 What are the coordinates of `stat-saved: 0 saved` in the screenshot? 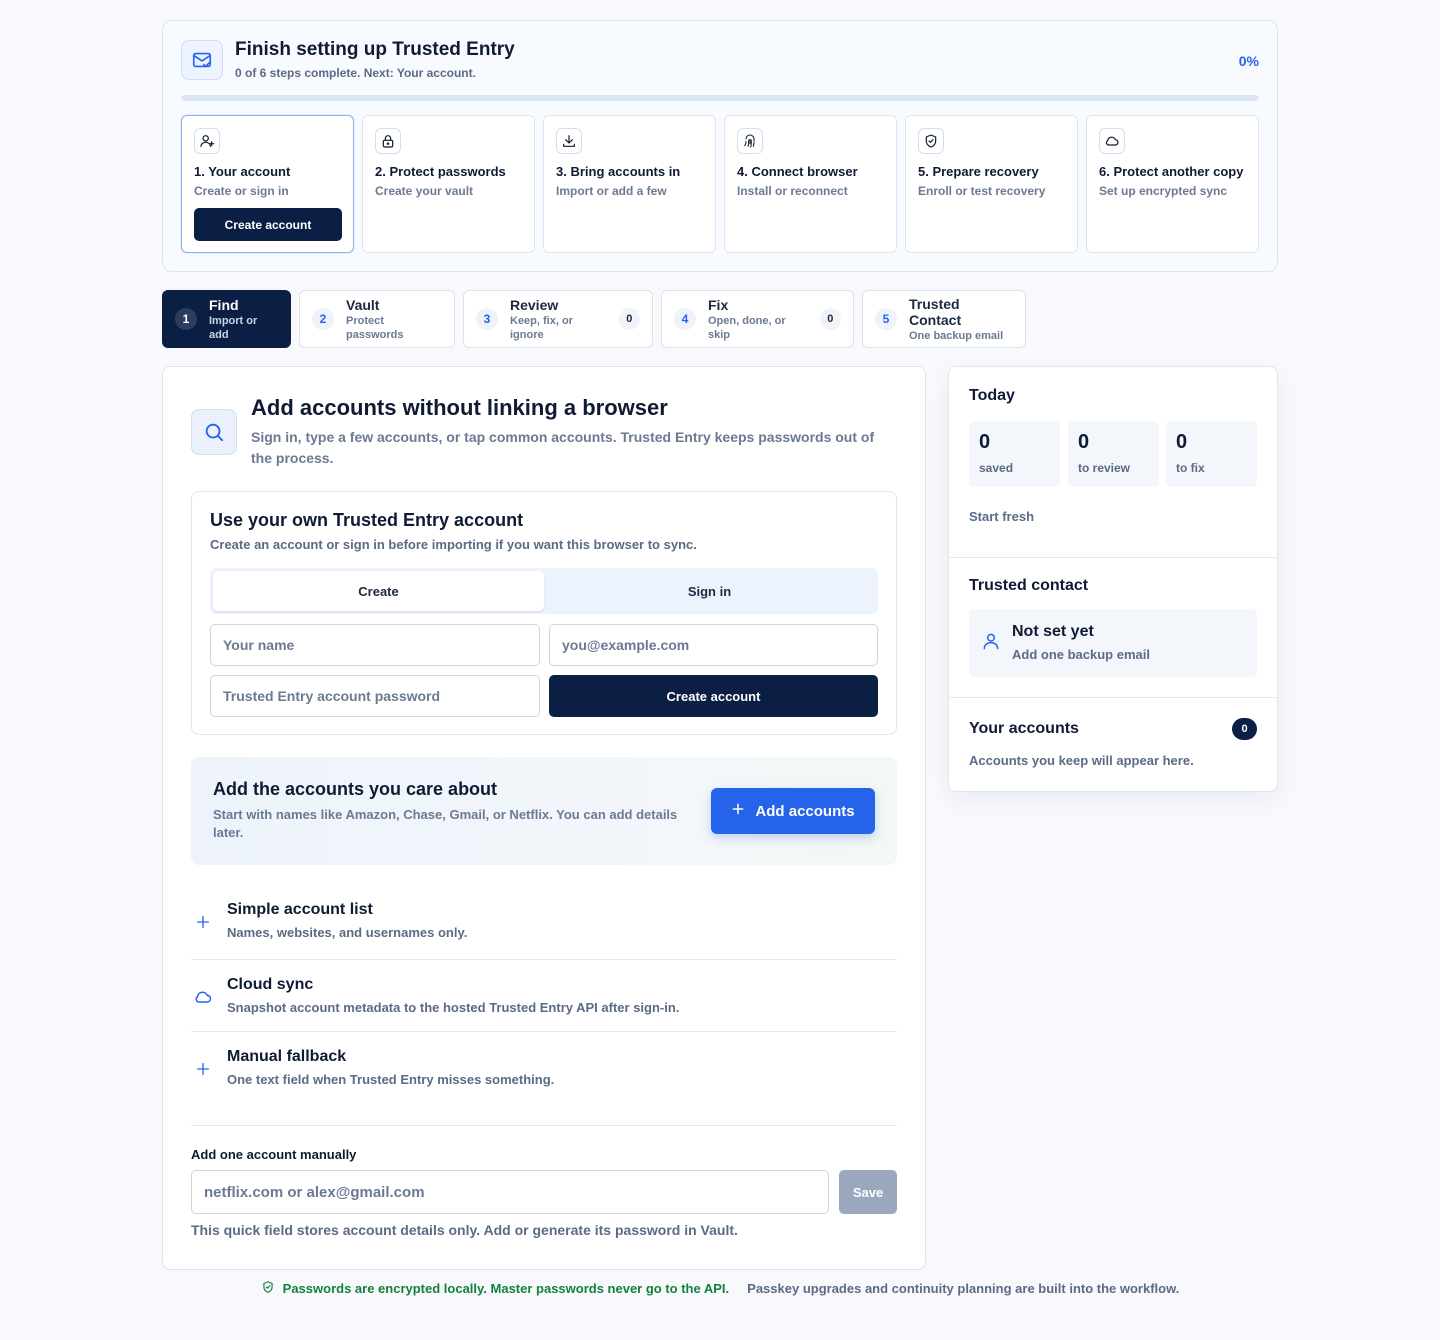 It's located at (1014, 454).